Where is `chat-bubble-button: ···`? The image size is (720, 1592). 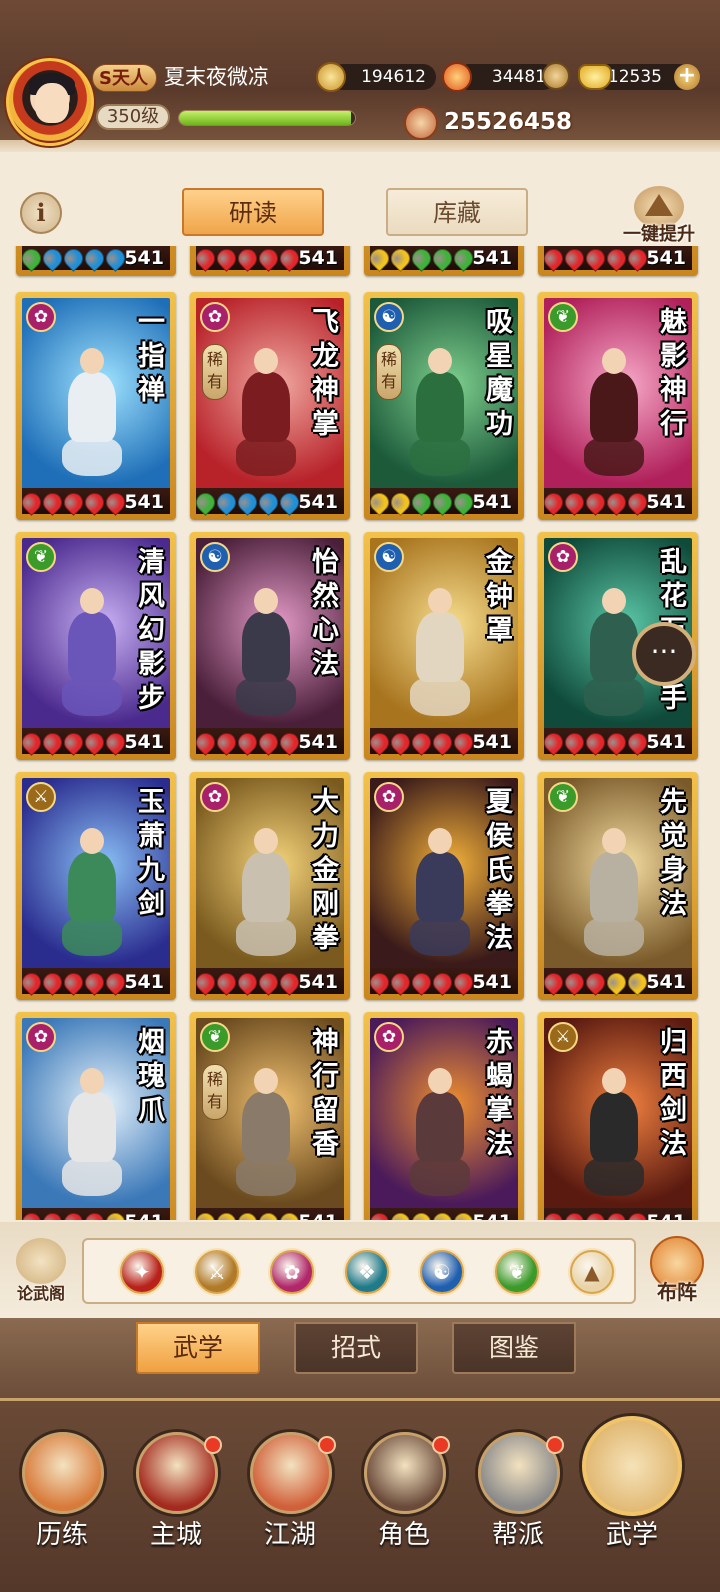 chat-bubble-button: ··· is located at coordinates (664, 654).